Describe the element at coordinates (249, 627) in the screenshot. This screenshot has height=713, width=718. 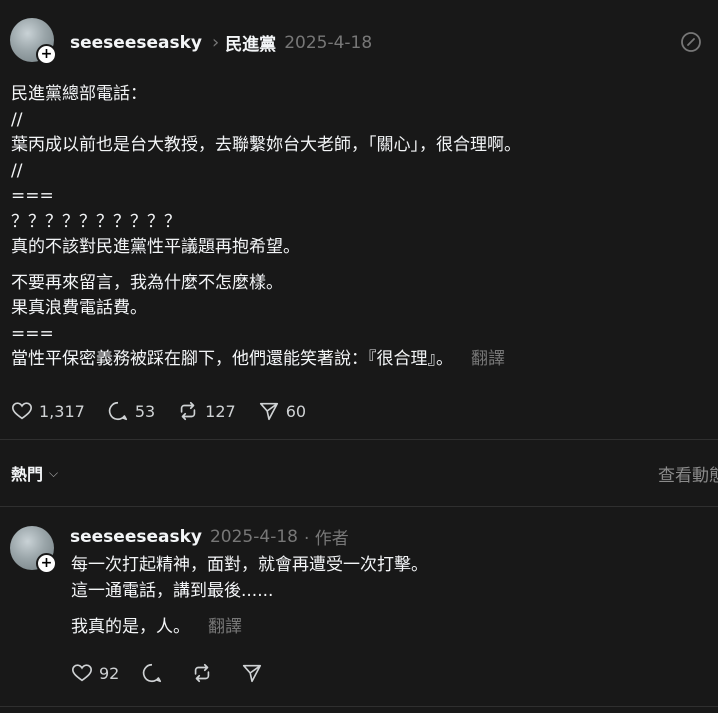
I see `reply-line-last: 我真的是，人。 翻譯` at that location.